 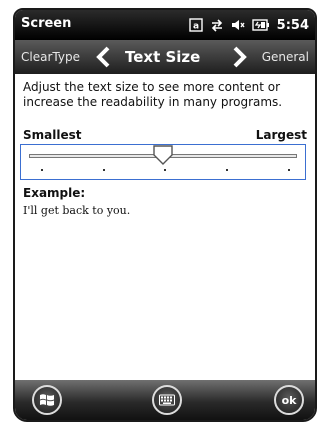 What do you see at coordinates (50, 57) in the screenshot?
I see `prev-tab-label: ClearType` at bounding box center [50, 57].